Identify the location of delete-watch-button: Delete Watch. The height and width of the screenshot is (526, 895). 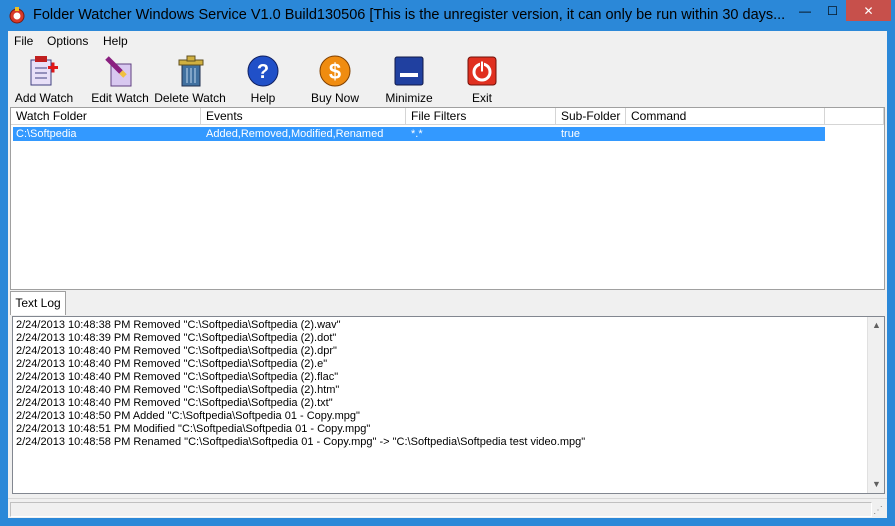
(190, 79).